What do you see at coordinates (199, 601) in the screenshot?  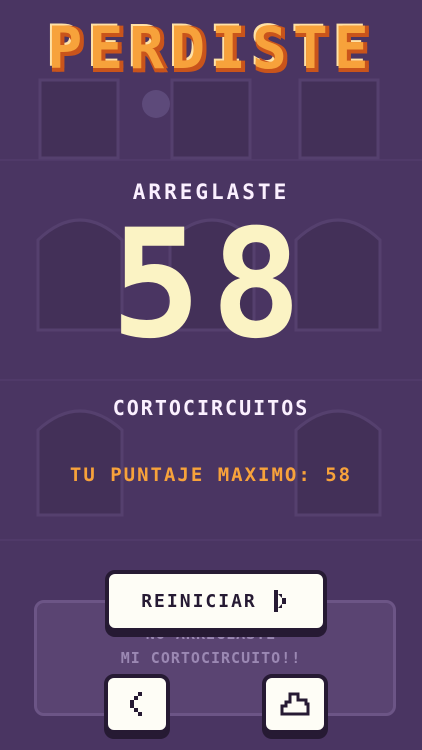 I see `restart-button-label: REINICIAR` at bounding box center [199, 601].